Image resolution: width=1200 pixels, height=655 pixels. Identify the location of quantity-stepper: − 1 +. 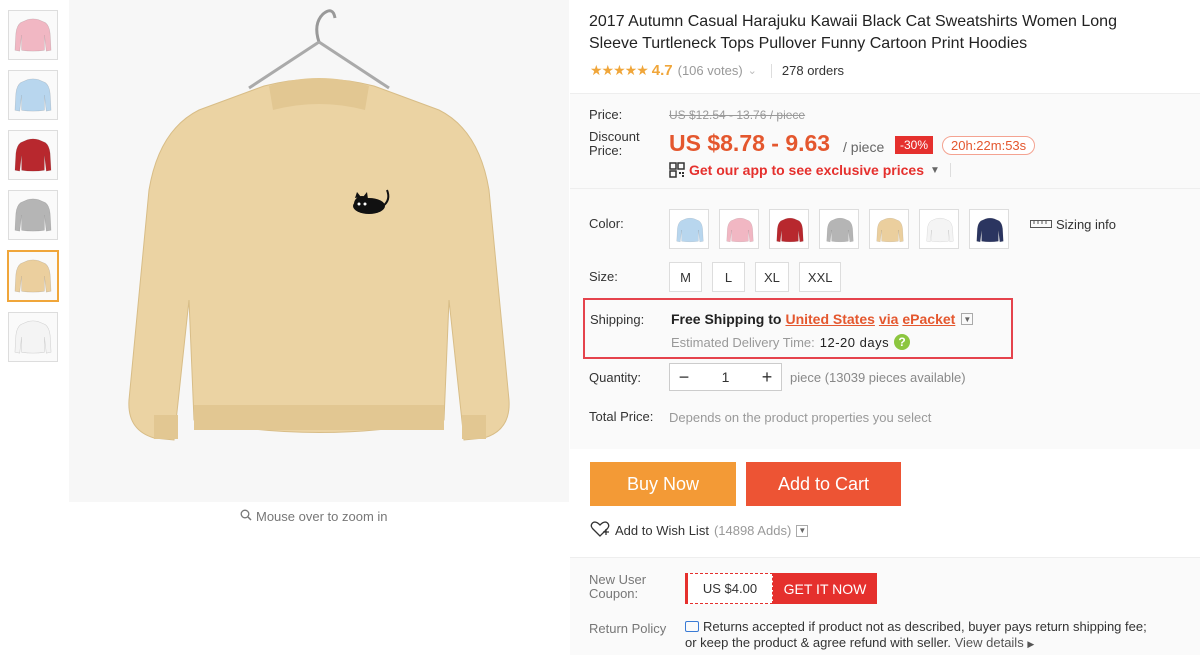
(725, 377).